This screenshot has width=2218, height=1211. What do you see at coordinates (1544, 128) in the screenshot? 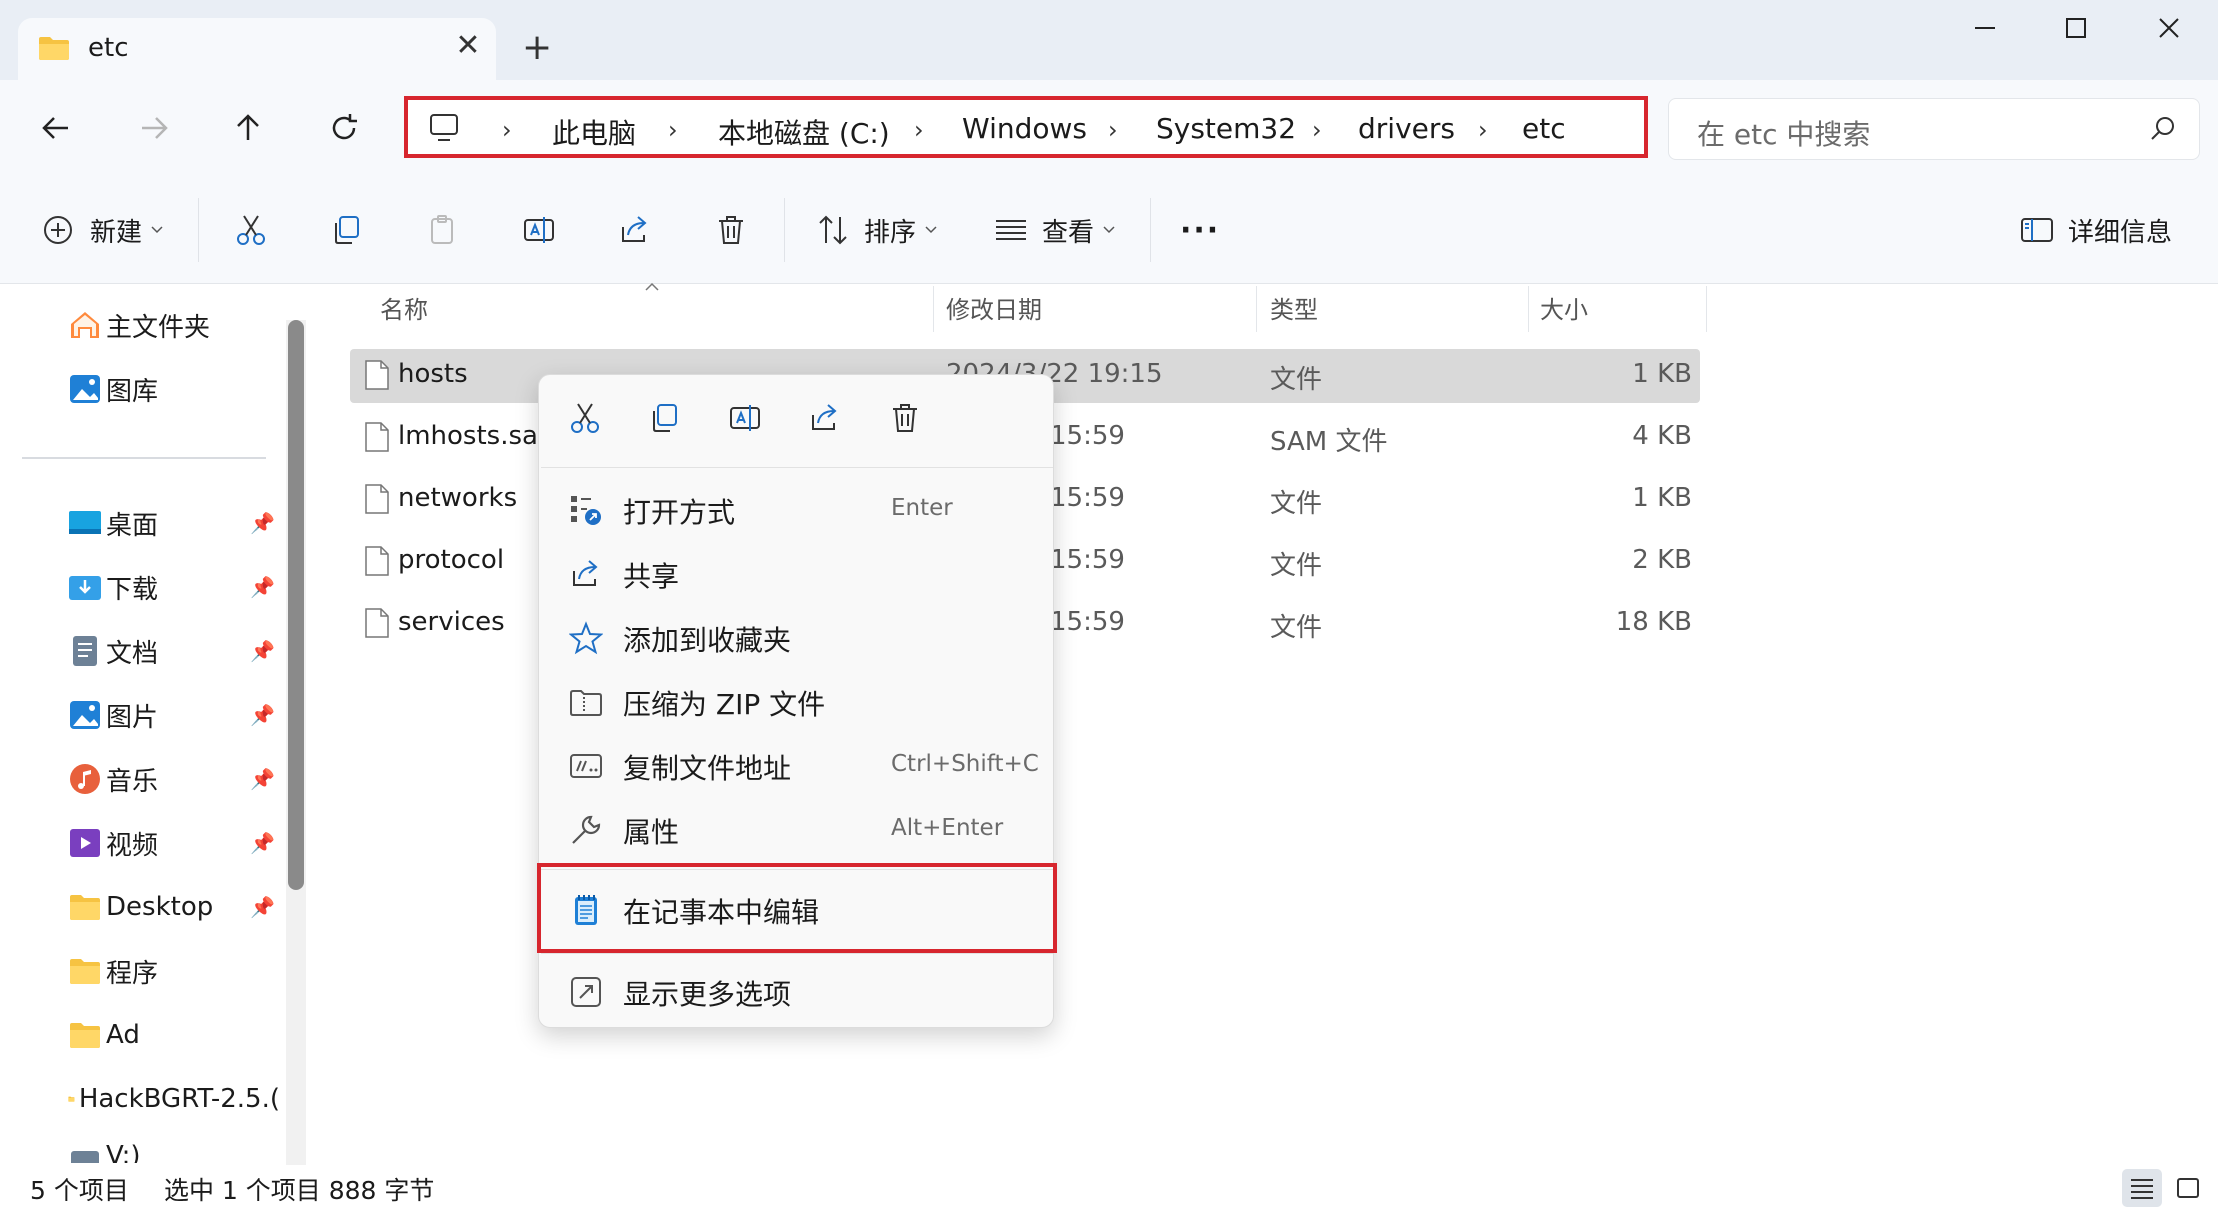
I see `breadcrumb-etc: etc` at bounding box center [1544, 128].